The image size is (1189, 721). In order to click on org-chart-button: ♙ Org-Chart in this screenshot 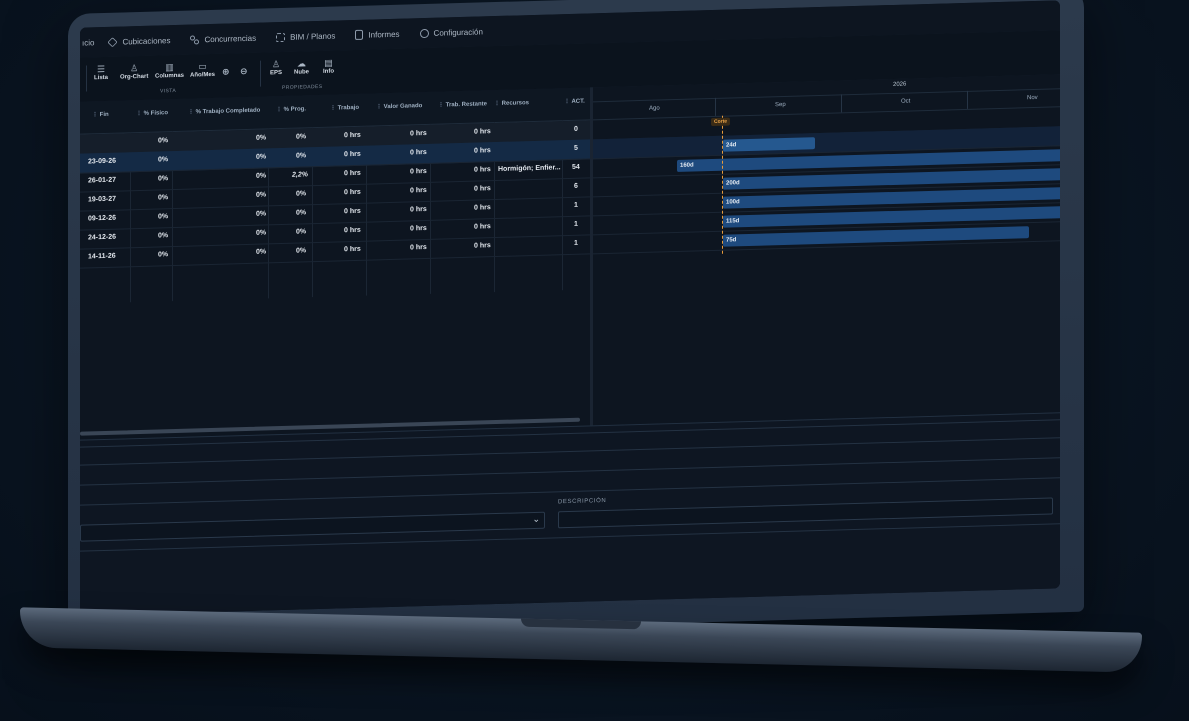, I will do `click(134, 71)`.